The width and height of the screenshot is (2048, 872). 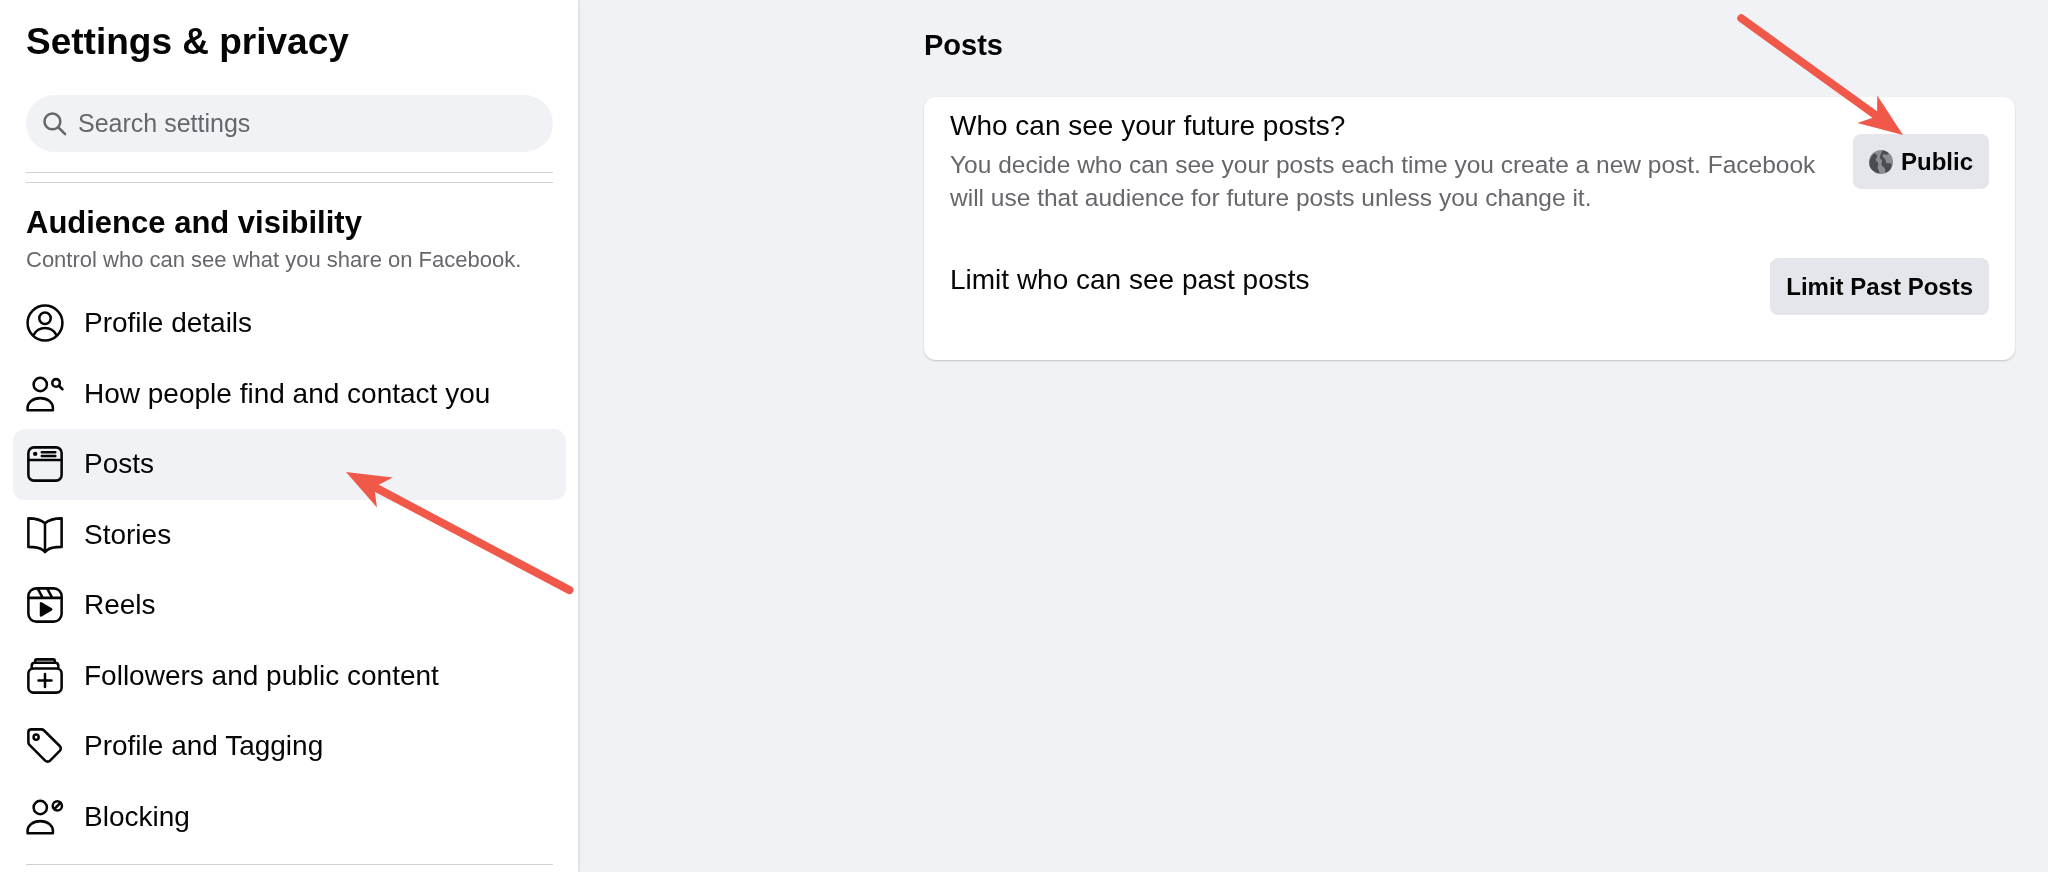 I want to click on sidebar-item: Blocking, so click(x=289, y=816).